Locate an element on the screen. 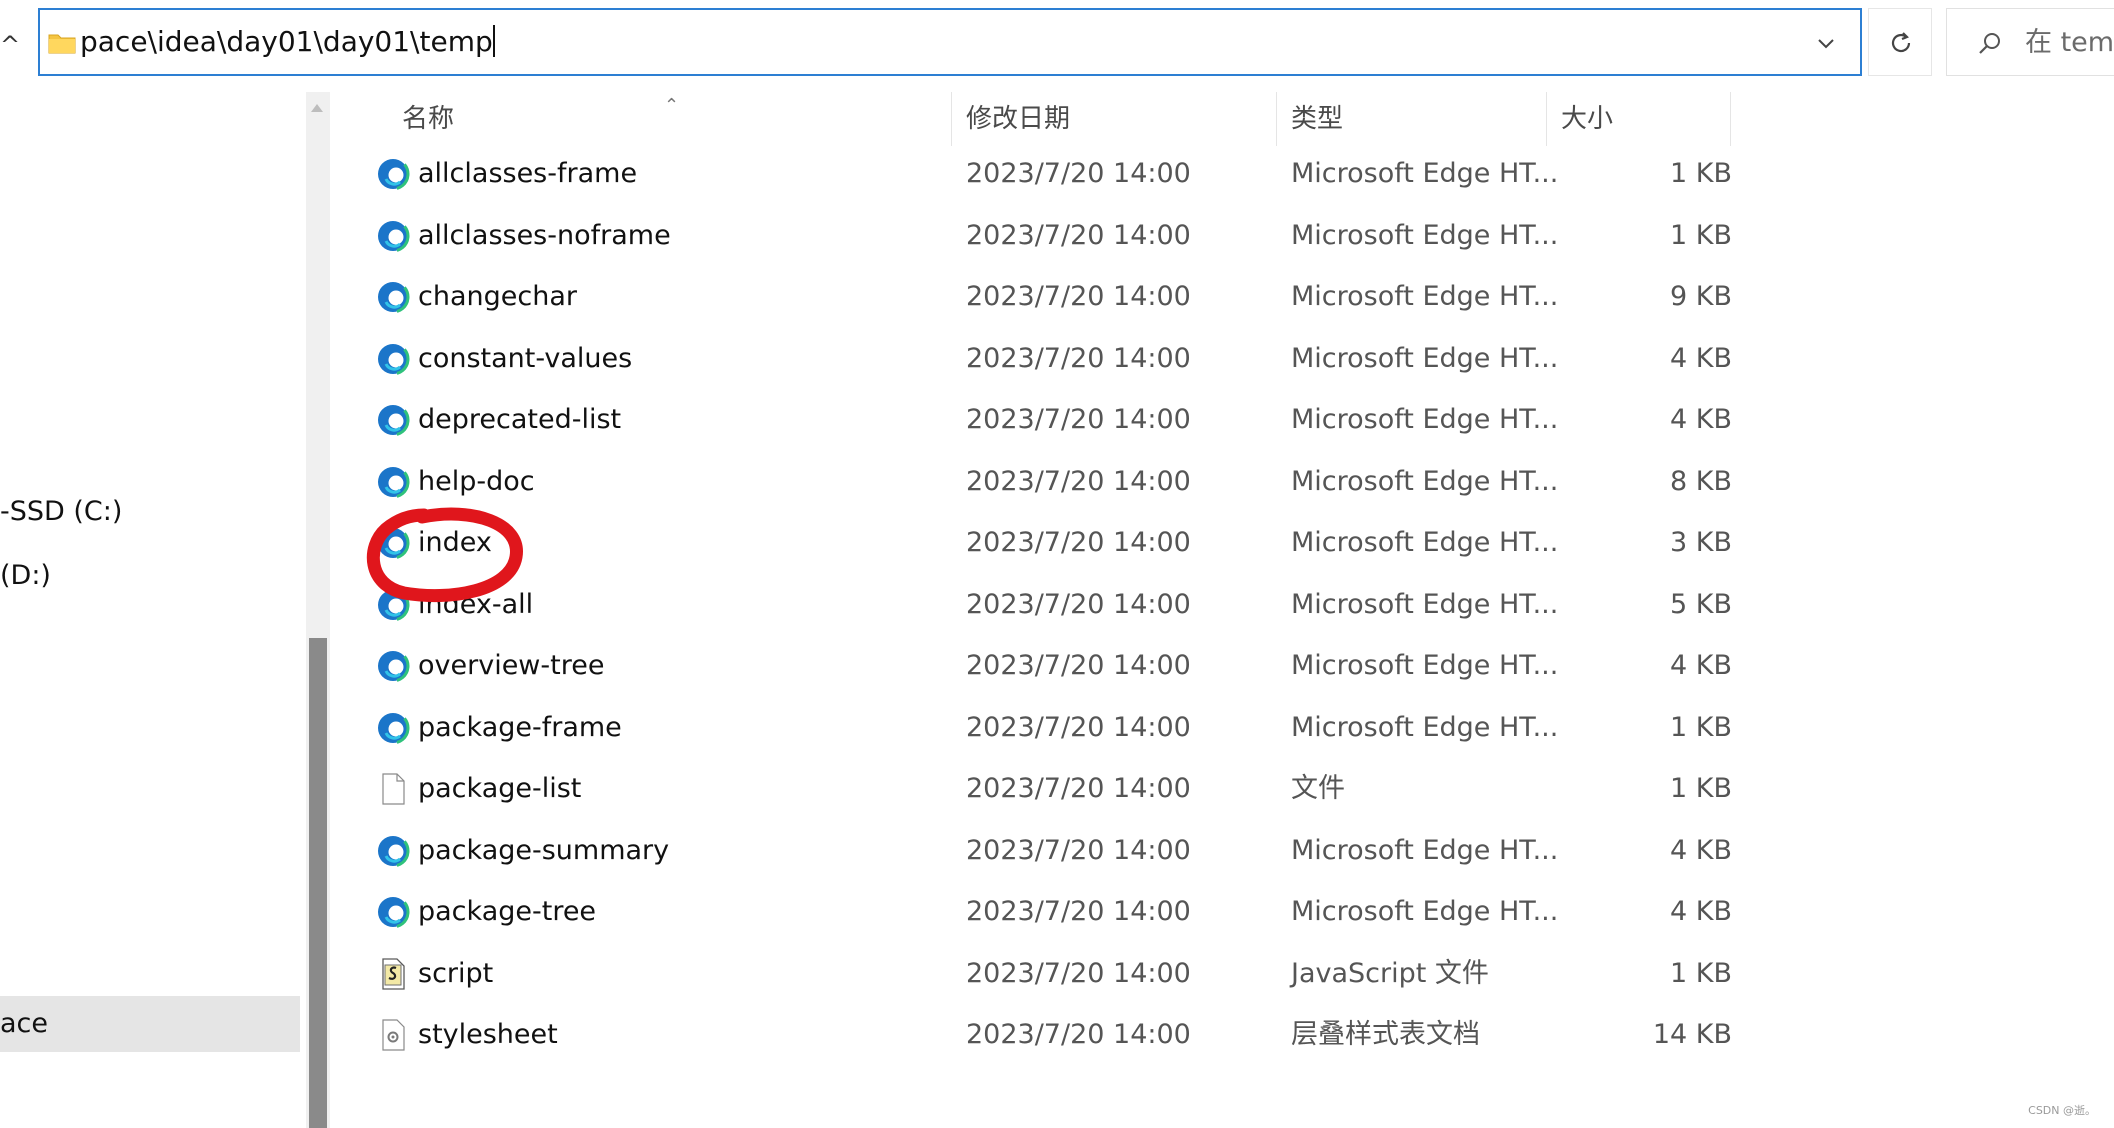 This screenshot has width=2114, height=1128. file-name: help-doc is located at coordinates (476, 482).